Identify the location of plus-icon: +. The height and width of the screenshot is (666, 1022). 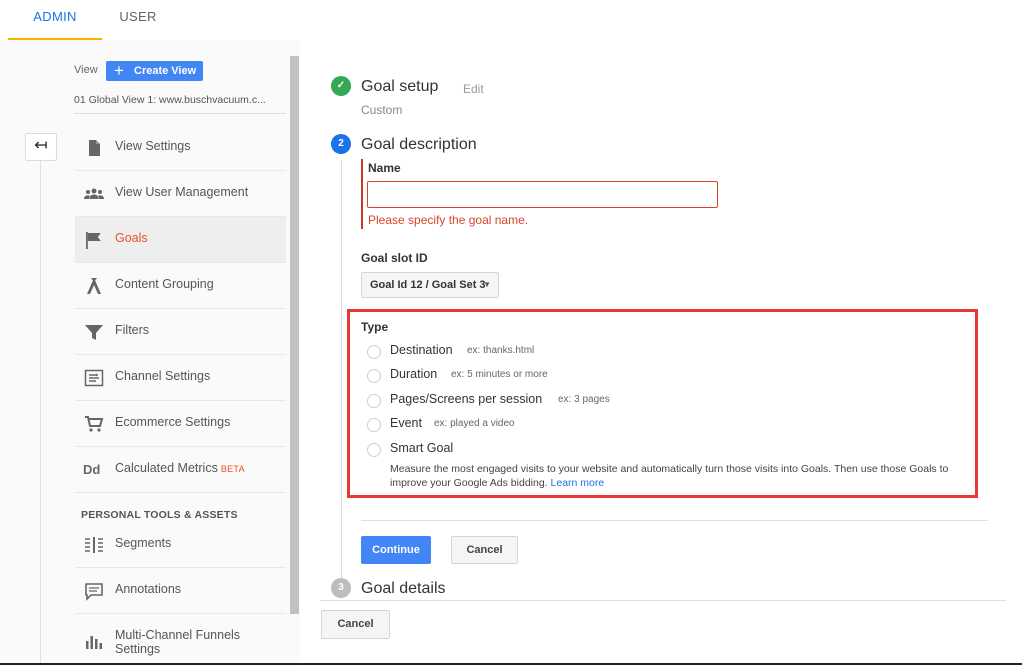
(119, 70).